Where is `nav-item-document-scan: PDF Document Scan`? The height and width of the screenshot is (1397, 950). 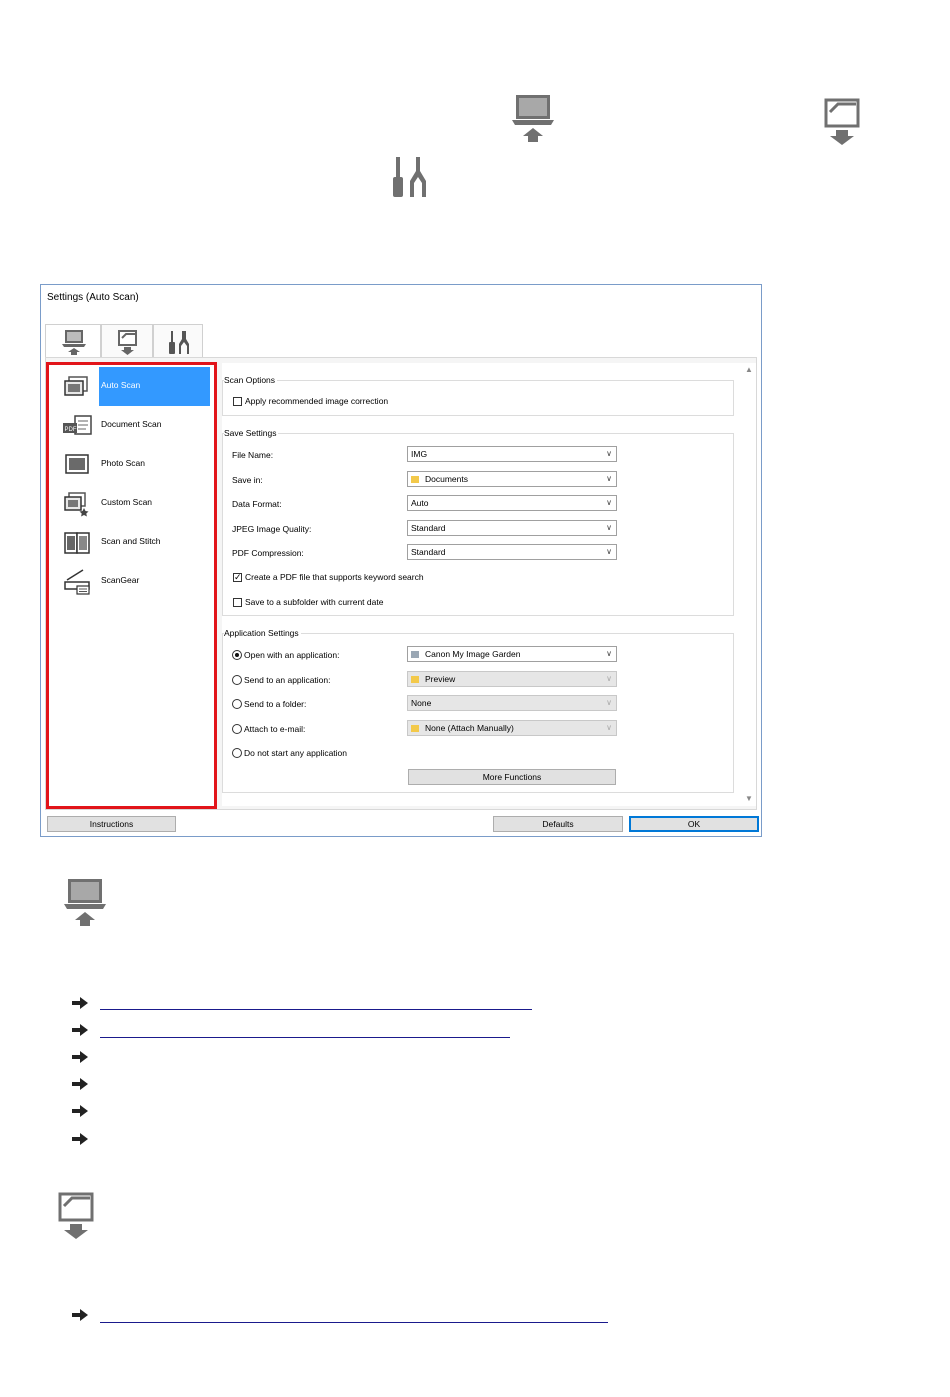
nav-item-document-scan: PDF Document Scan is located at coordinates (131, 425).